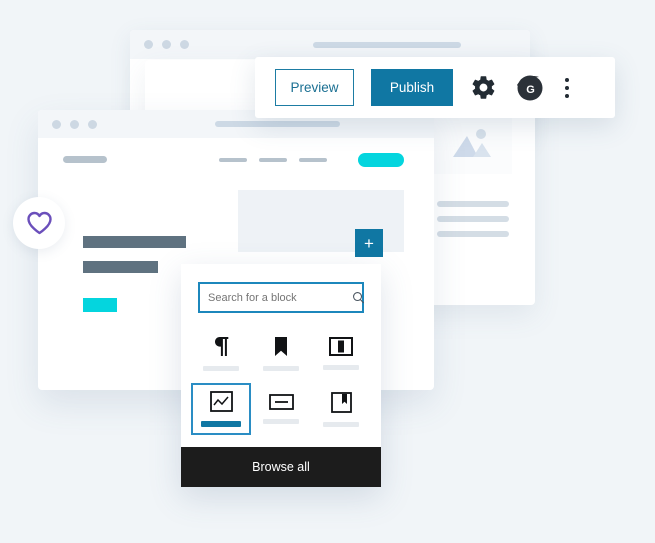  I want to click on block-item-heading, so click(281, 353).